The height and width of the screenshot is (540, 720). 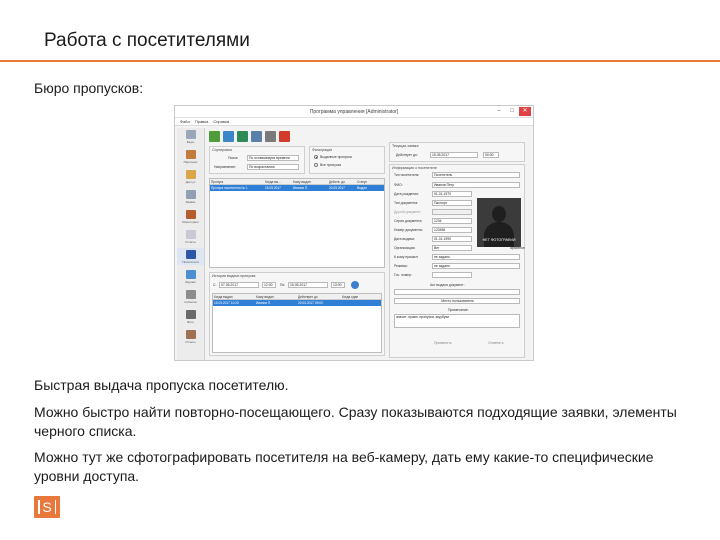 What do you see at coordinates (355, 285) in the screenshot?
I see `history-refresh-icon` at bounding box center [355, 285].